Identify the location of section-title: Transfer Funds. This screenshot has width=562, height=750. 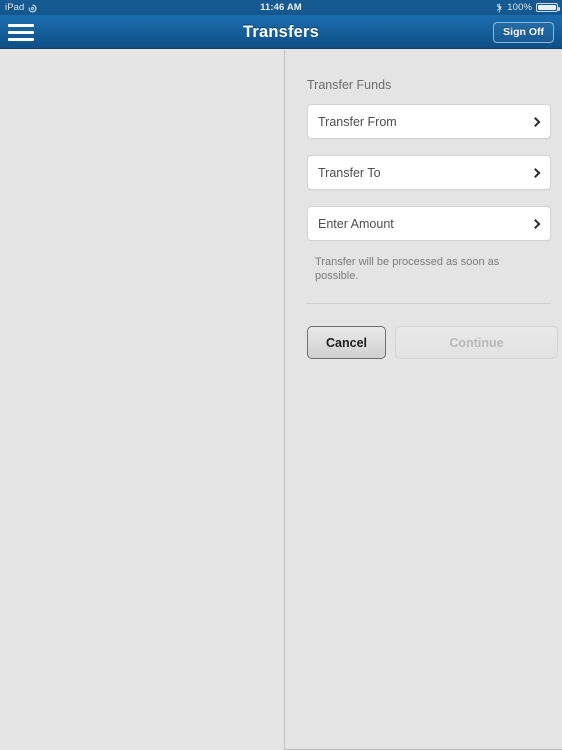
(349, 85).